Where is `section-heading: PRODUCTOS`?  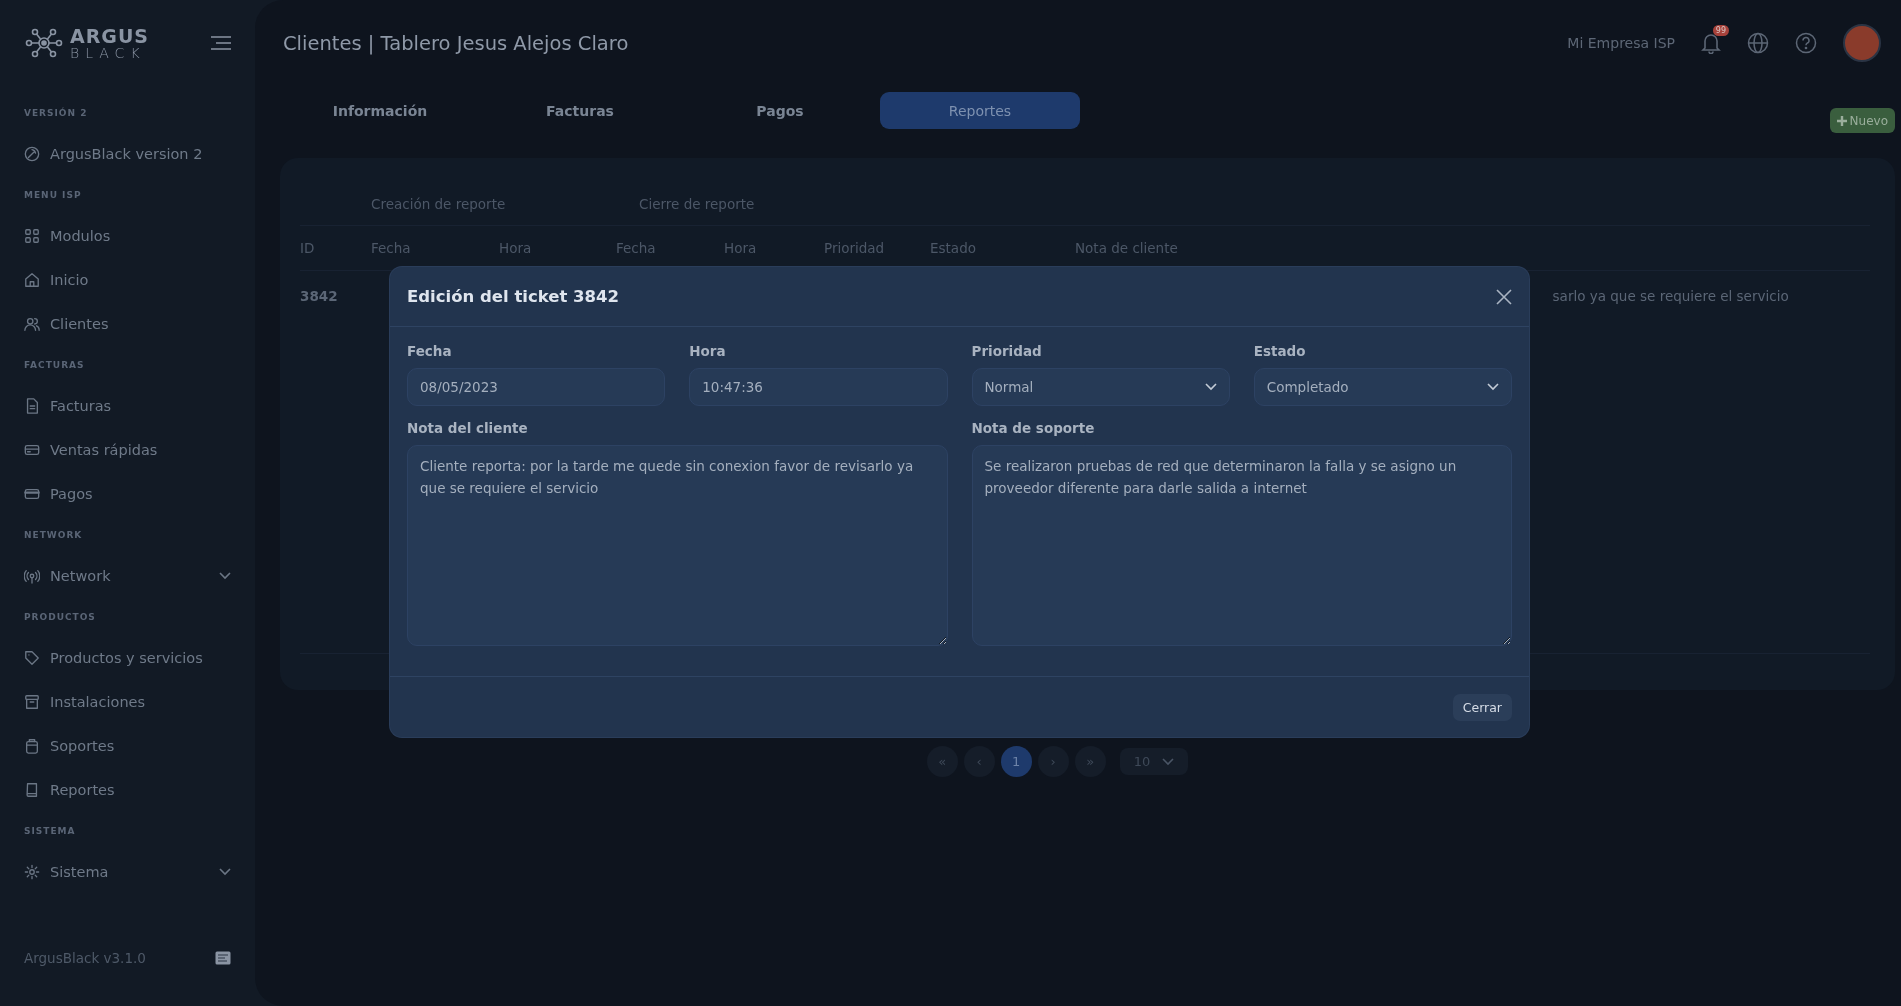 section-heading: PRODUCTOS is located at coordinates (60, 617).